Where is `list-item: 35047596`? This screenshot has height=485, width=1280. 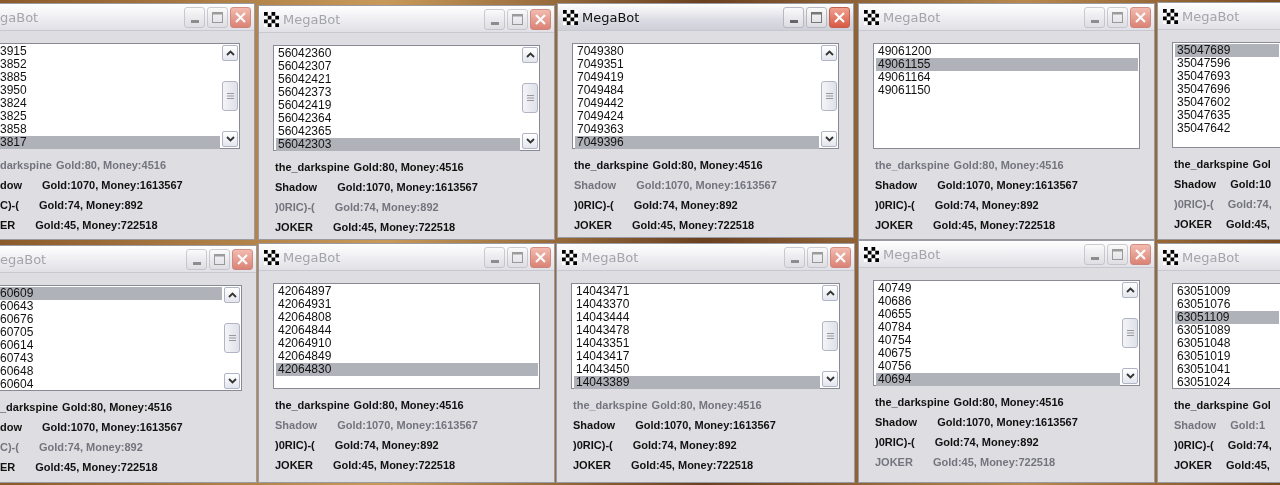
list-item: 35047596 is located at coordinates (1227, 63).